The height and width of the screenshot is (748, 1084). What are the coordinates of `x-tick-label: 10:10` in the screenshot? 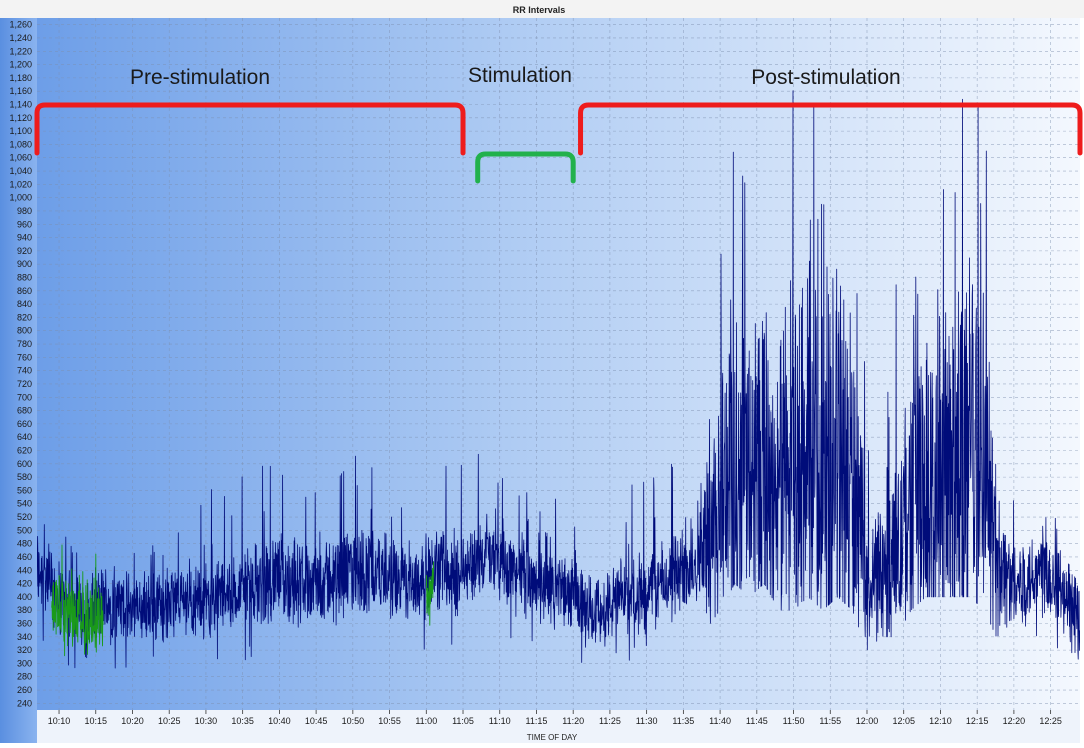 It's located at (59, 721).